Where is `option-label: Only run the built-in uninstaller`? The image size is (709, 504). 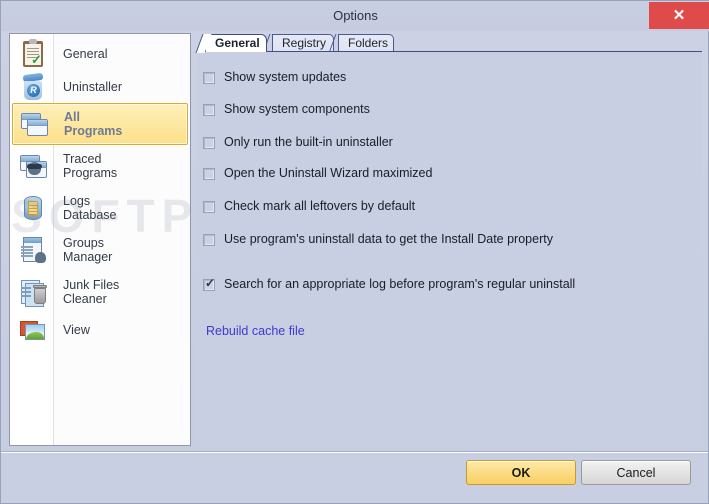
option-label: Only run the built-in uninstaller is located at coordinates (308, 142).